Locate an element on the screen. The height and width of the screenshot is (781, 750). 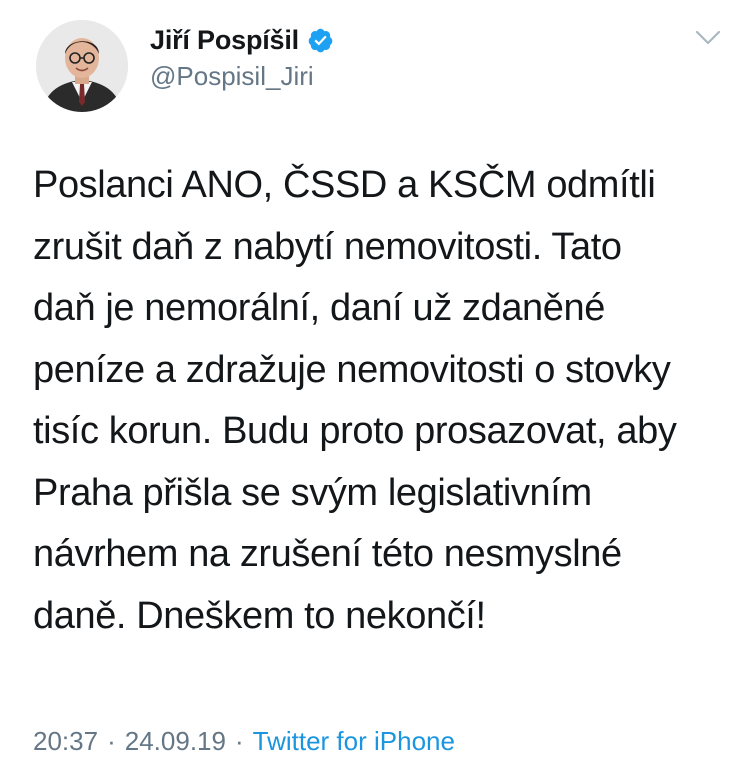
profile-photo-icon is located at coordinates (82, 66).